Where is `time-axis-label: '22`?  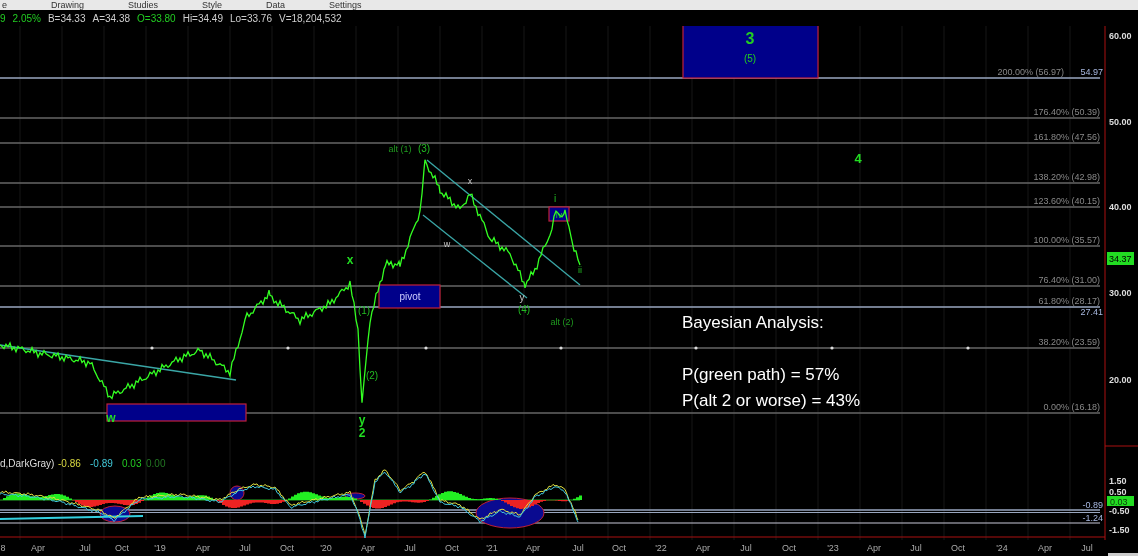
time-axis-label: '22 is located at coordinates (661, 548).